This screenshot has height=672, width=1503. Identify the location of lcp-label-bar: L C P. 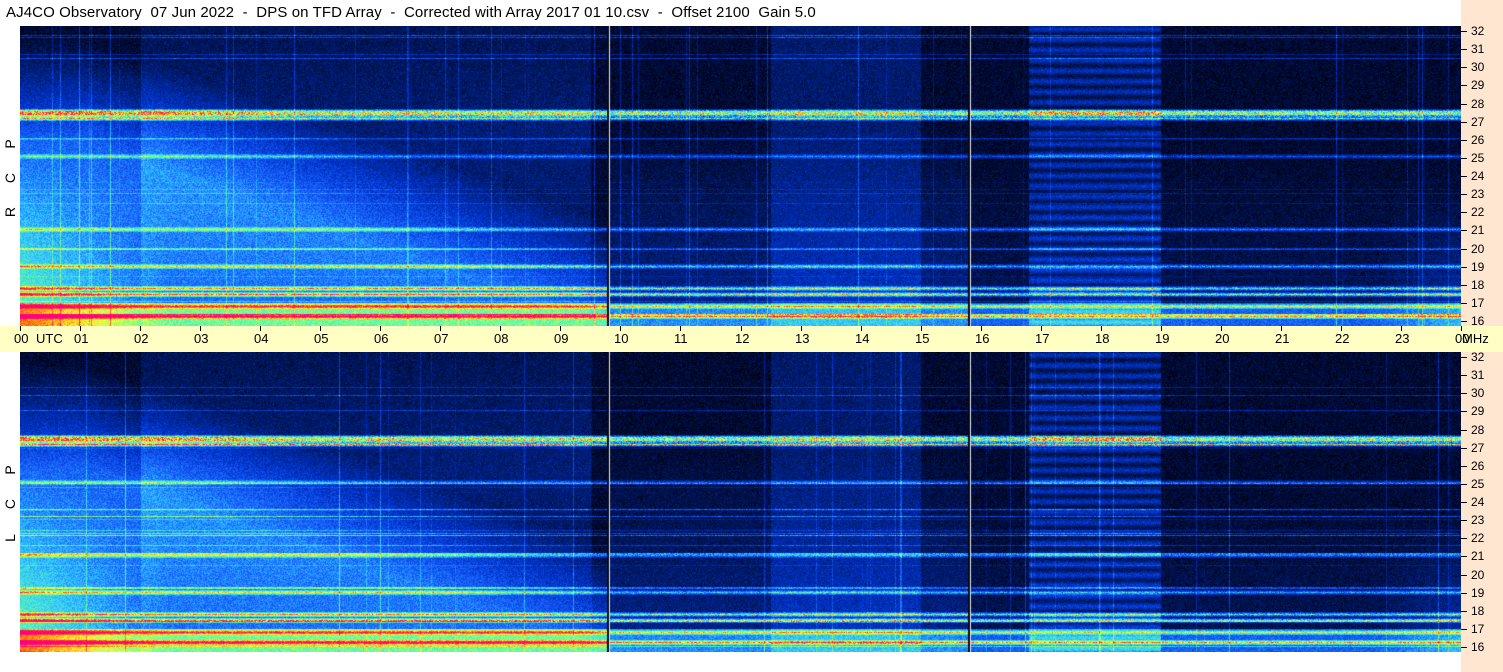
(10, 502).